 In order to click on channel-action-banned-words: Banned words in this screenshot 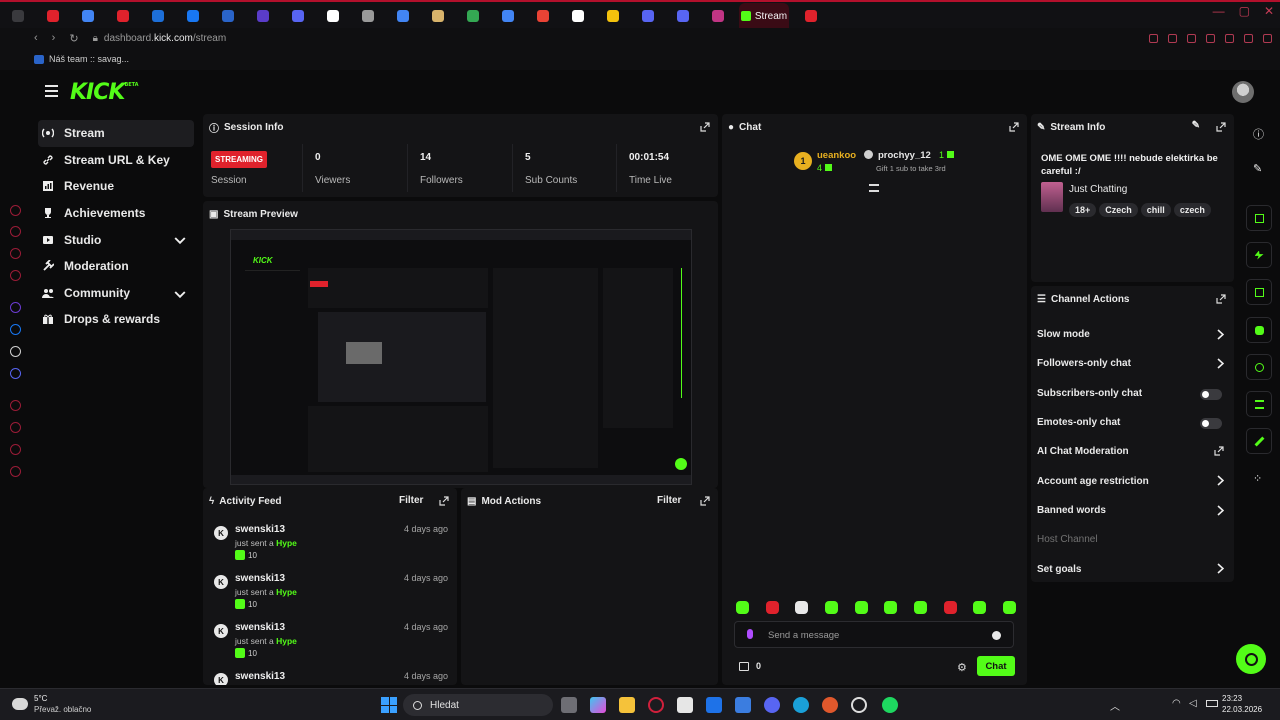, I will do `click(1132, 510)`.